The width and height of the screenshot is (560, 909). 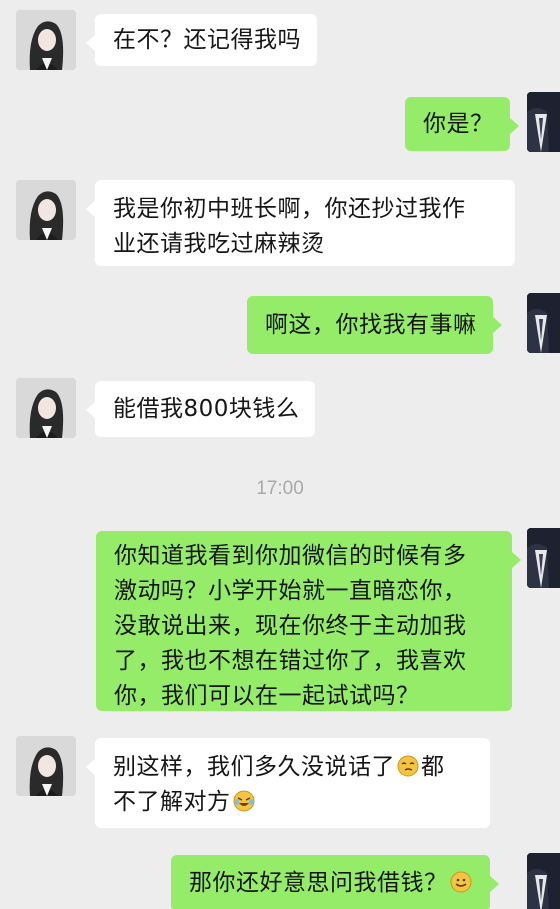 What do you see at coordinates (371, 325) in the screenshot?
I see `message-text: 啊这，你找我有事嘛` at bounding box center [371, 325].